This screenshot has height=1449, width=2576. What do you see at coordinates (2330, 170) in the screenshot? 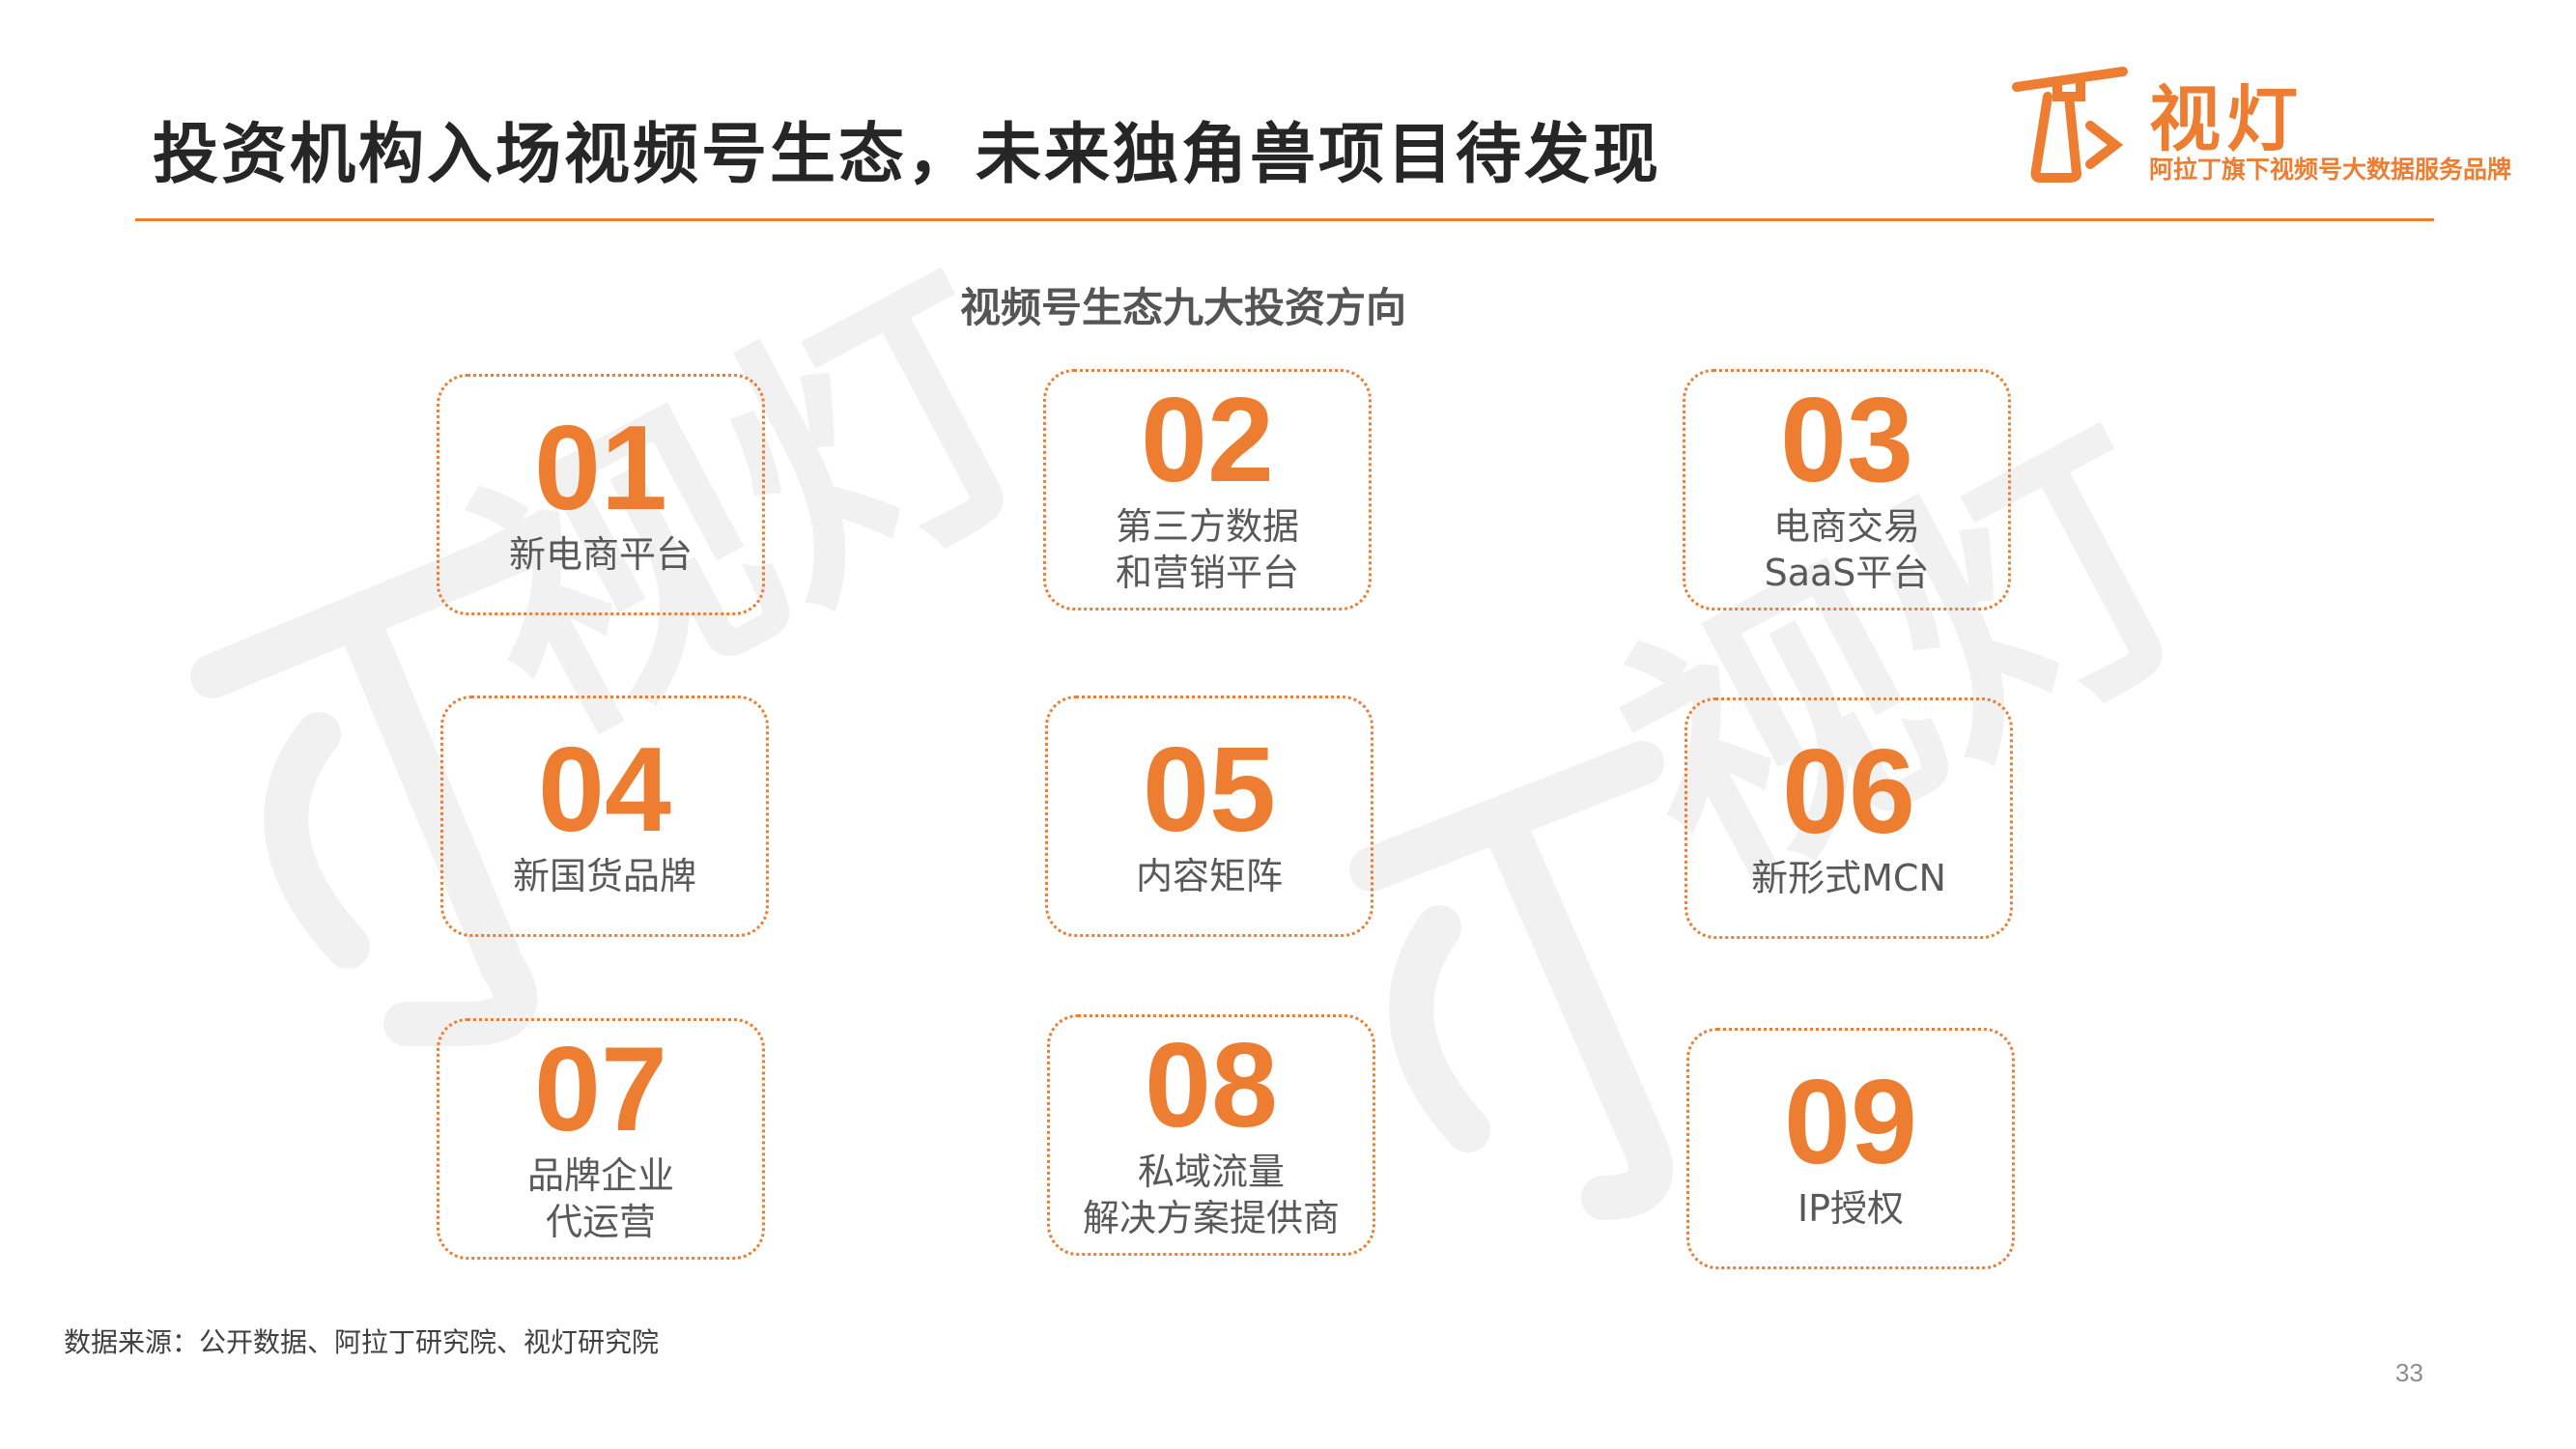
I see `logo-slogan: 阿拉丁旗下视频号大数据服务品牌` at bounding box center [2330, 170].